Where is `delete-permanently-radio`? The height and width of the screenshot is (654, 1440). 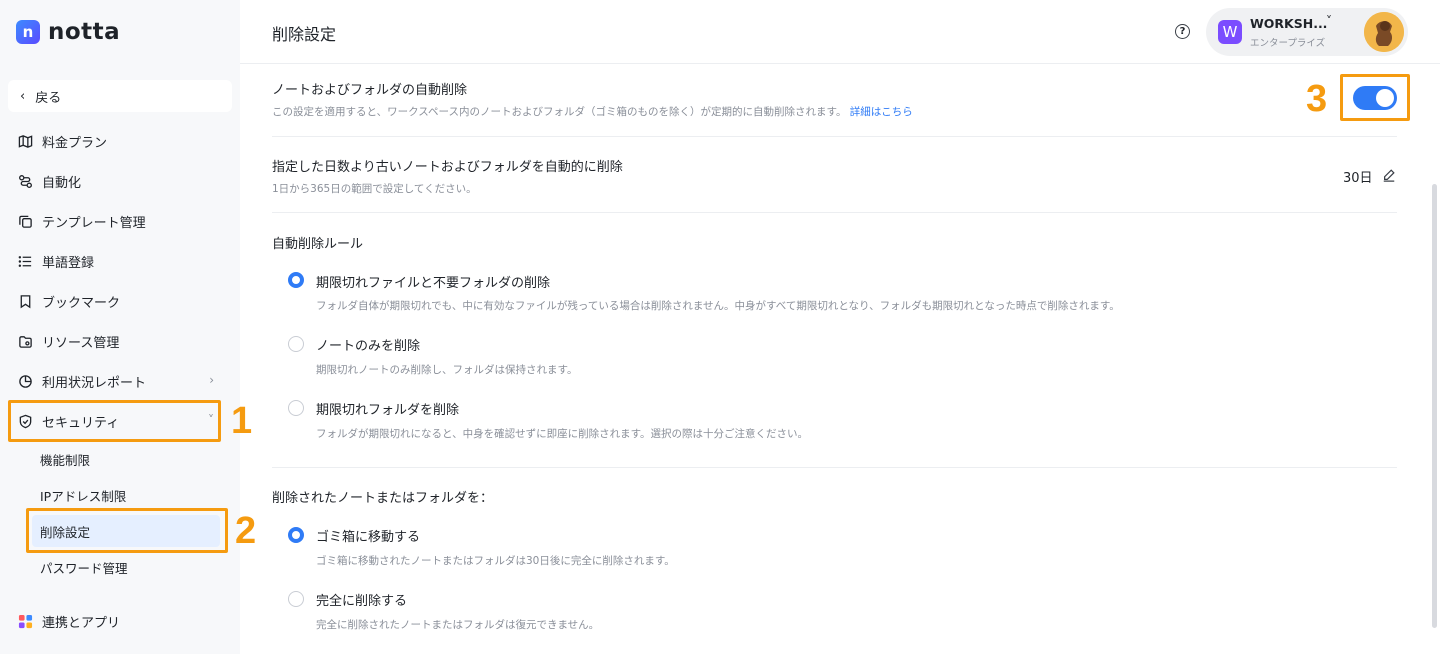 delete-permanently-radio is located at coordinates (296, 599).